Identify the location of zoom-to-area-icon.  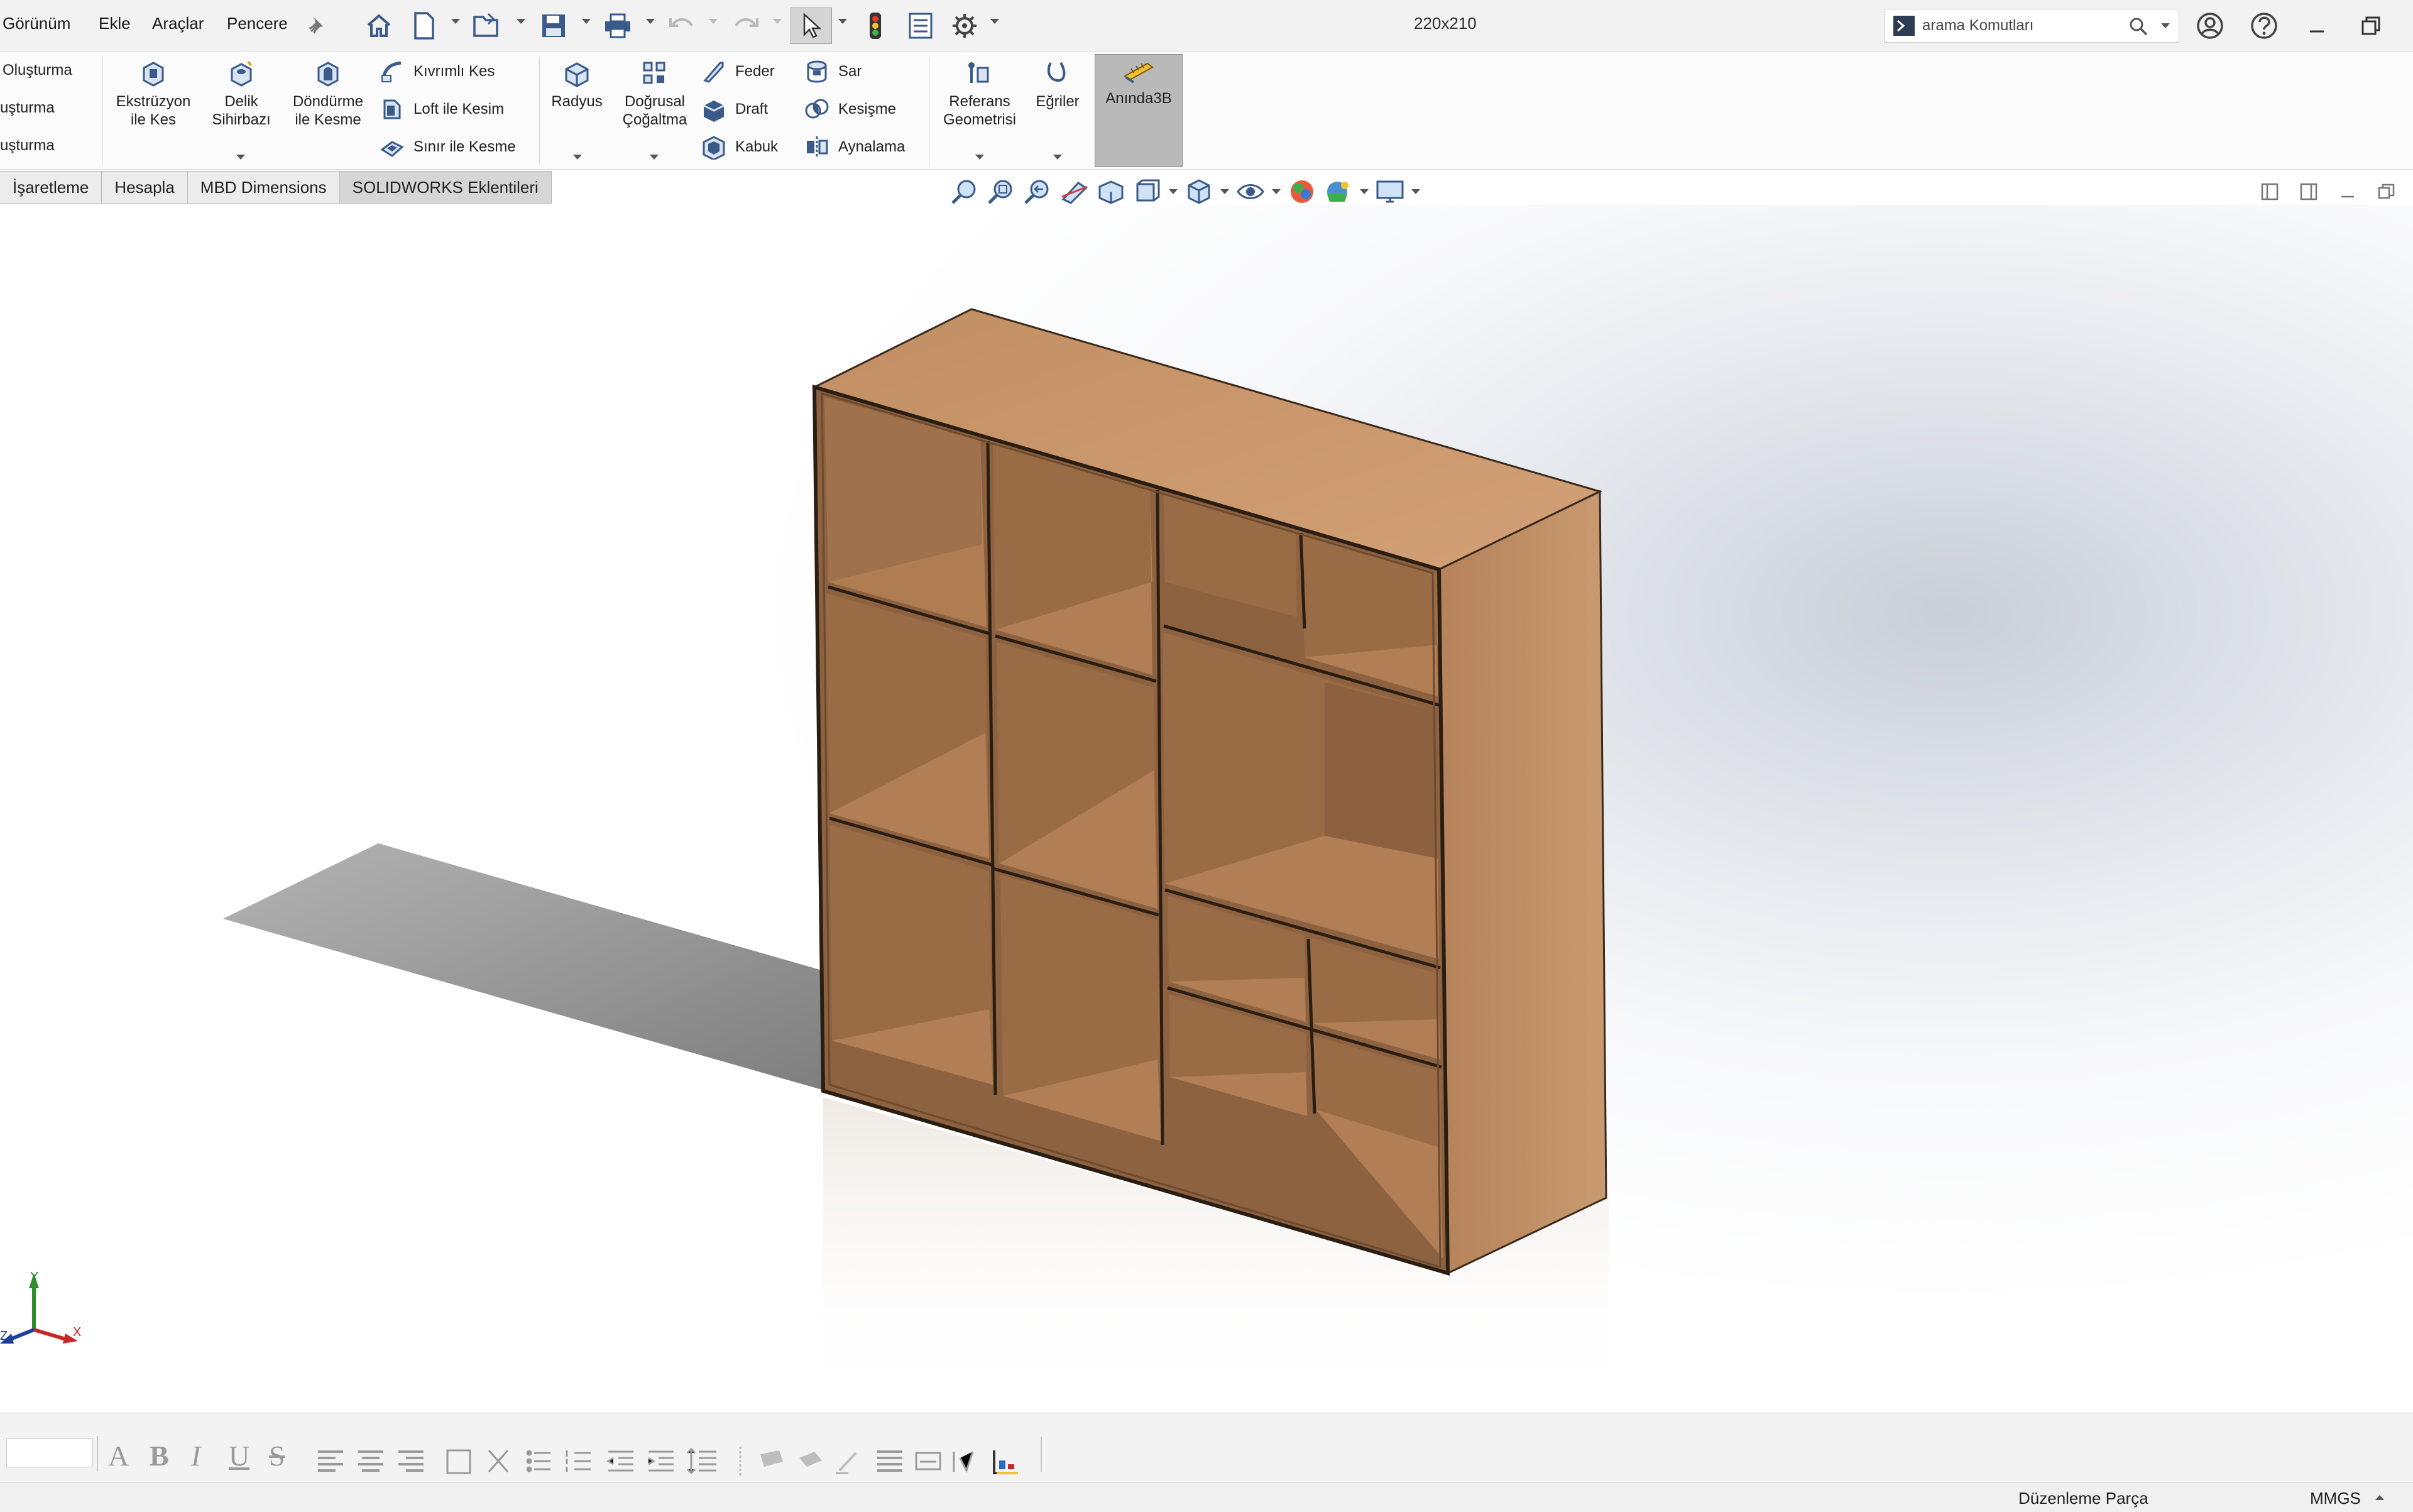
(1002, 191).